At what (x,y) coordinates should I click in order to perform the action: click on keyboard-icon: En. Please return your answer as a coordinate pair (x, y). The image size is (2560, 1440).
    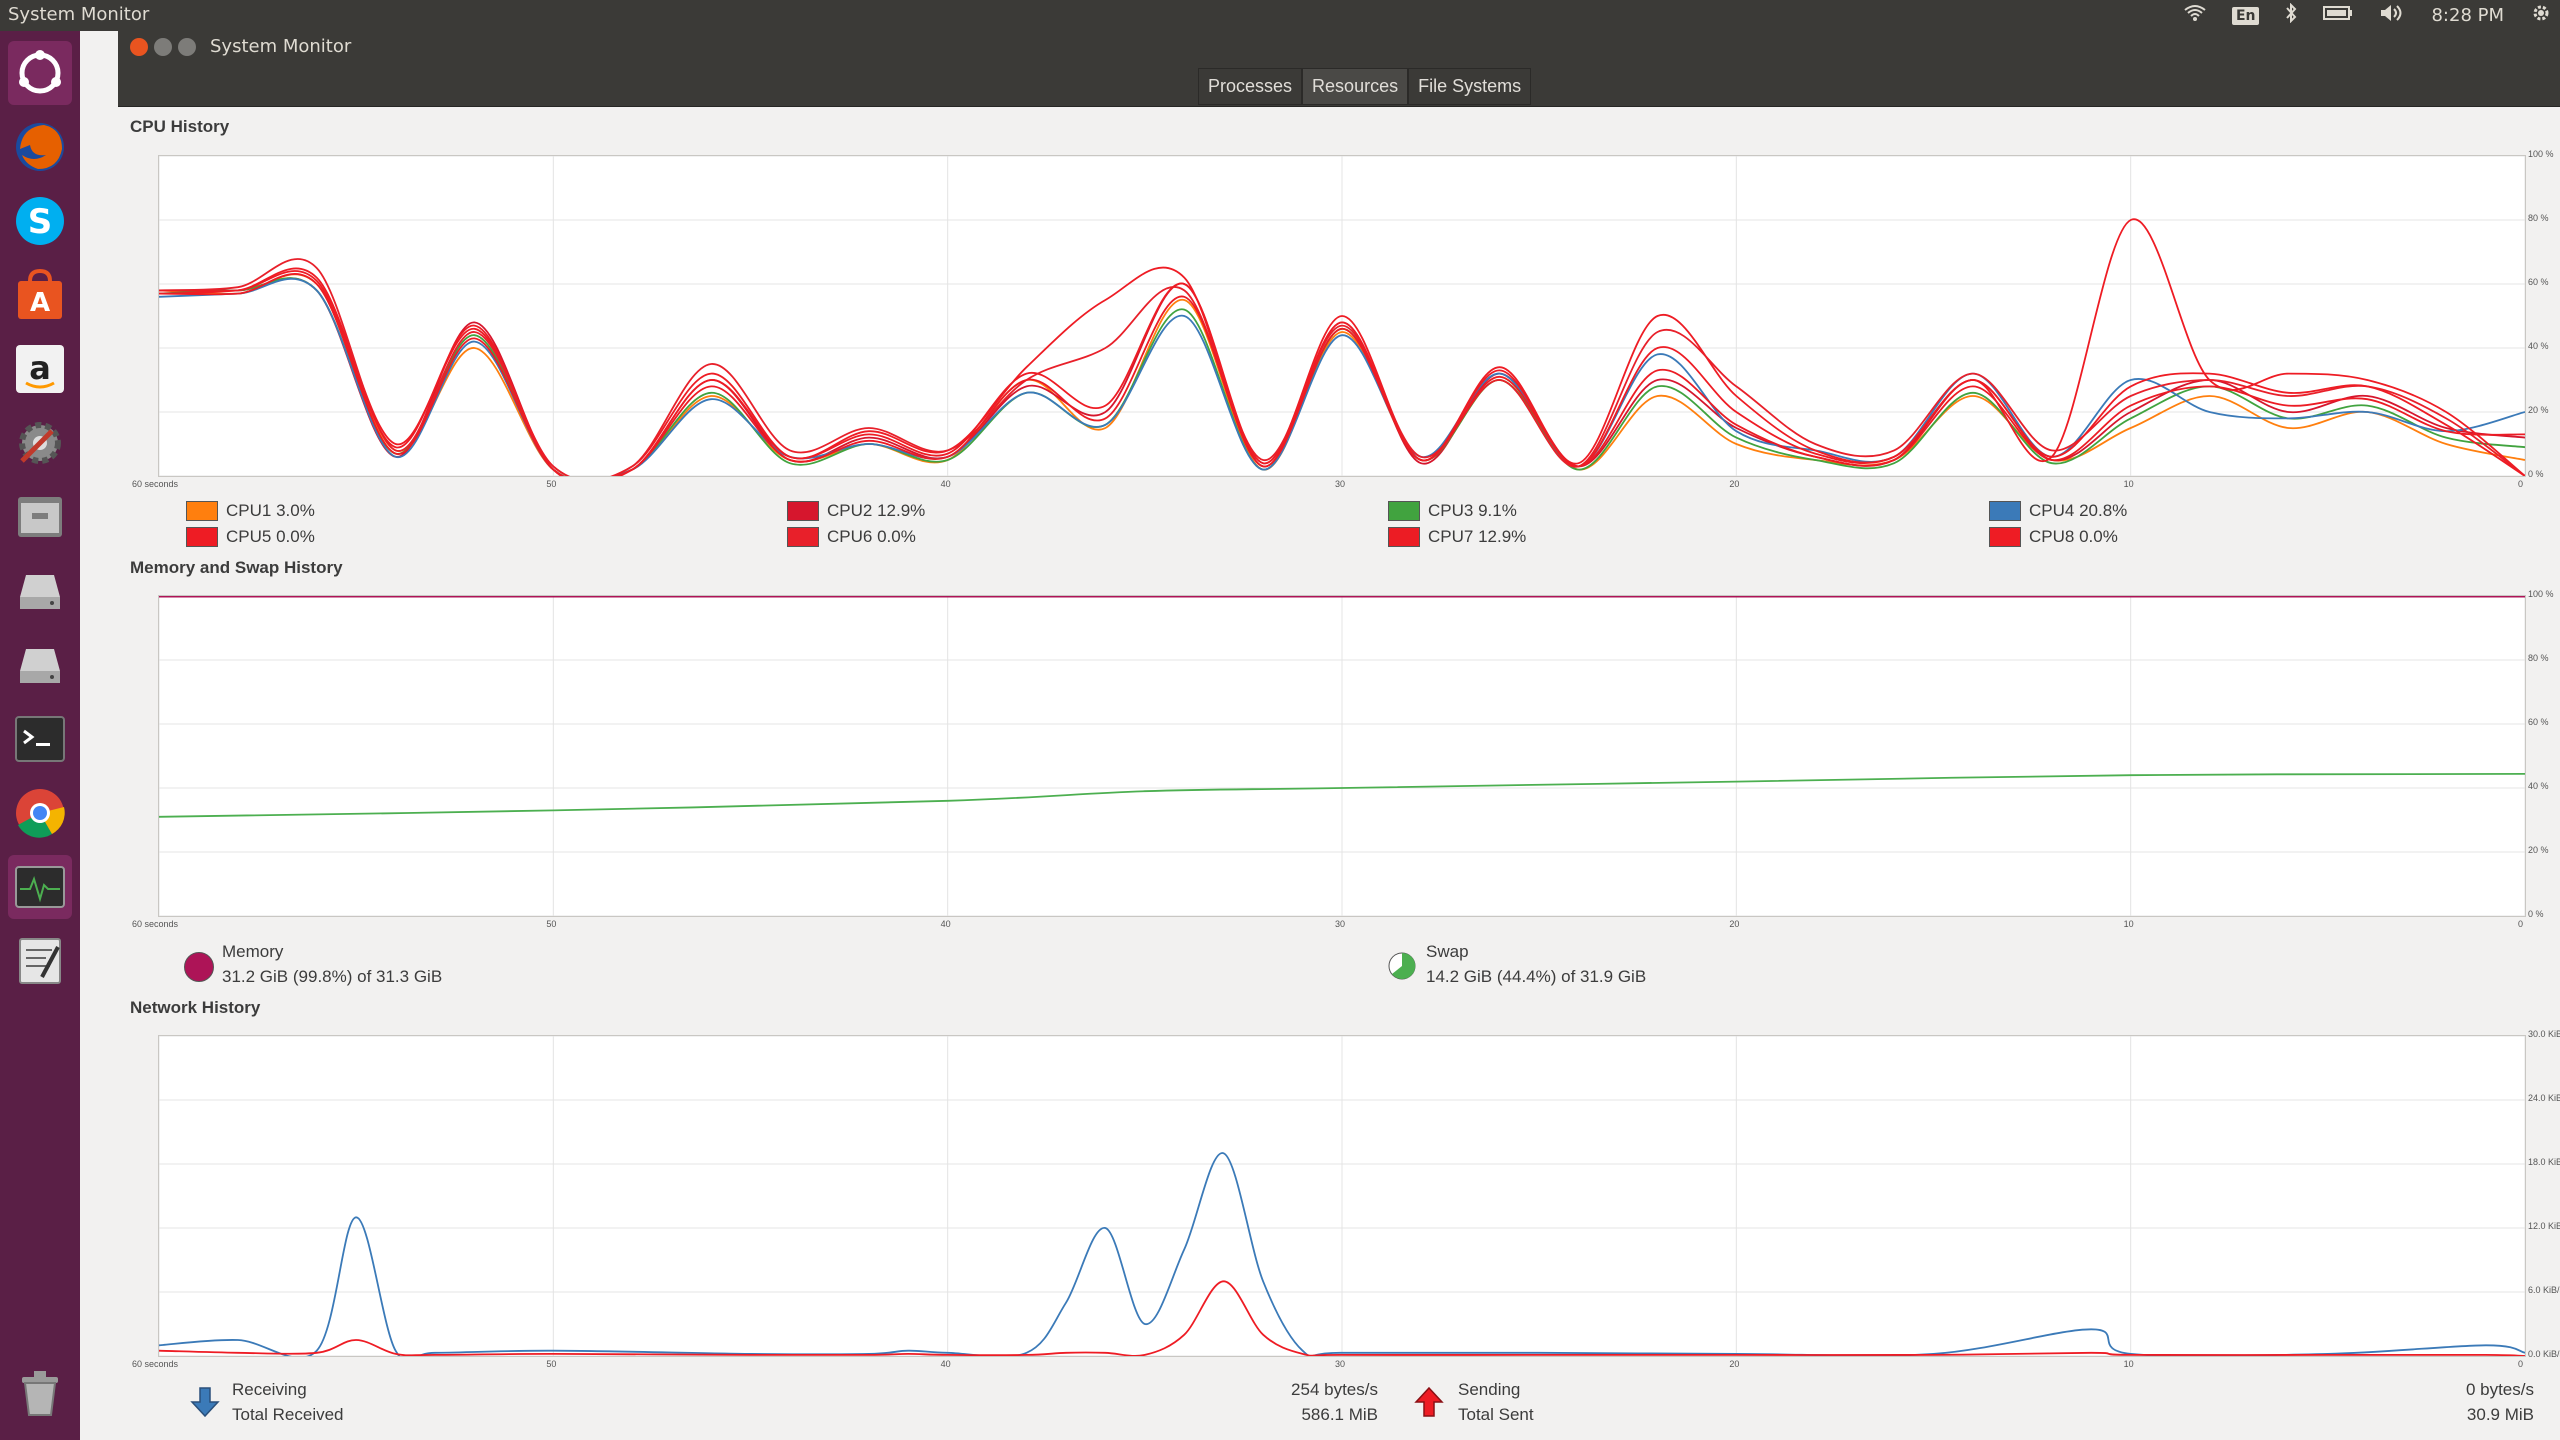
    Looking at the image, I should click on (2245, 15).